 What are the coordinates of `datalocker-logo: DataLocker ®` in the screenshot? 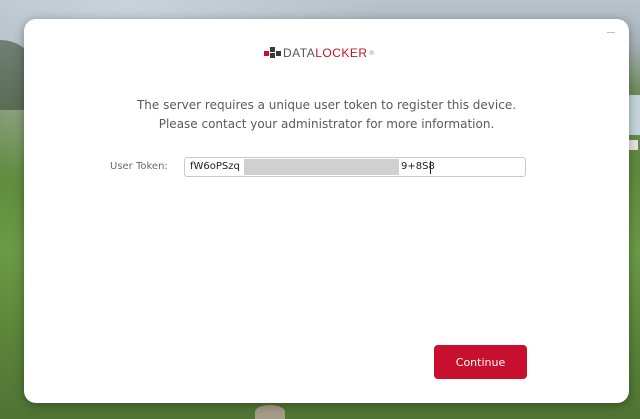 It's located at (319, 53).